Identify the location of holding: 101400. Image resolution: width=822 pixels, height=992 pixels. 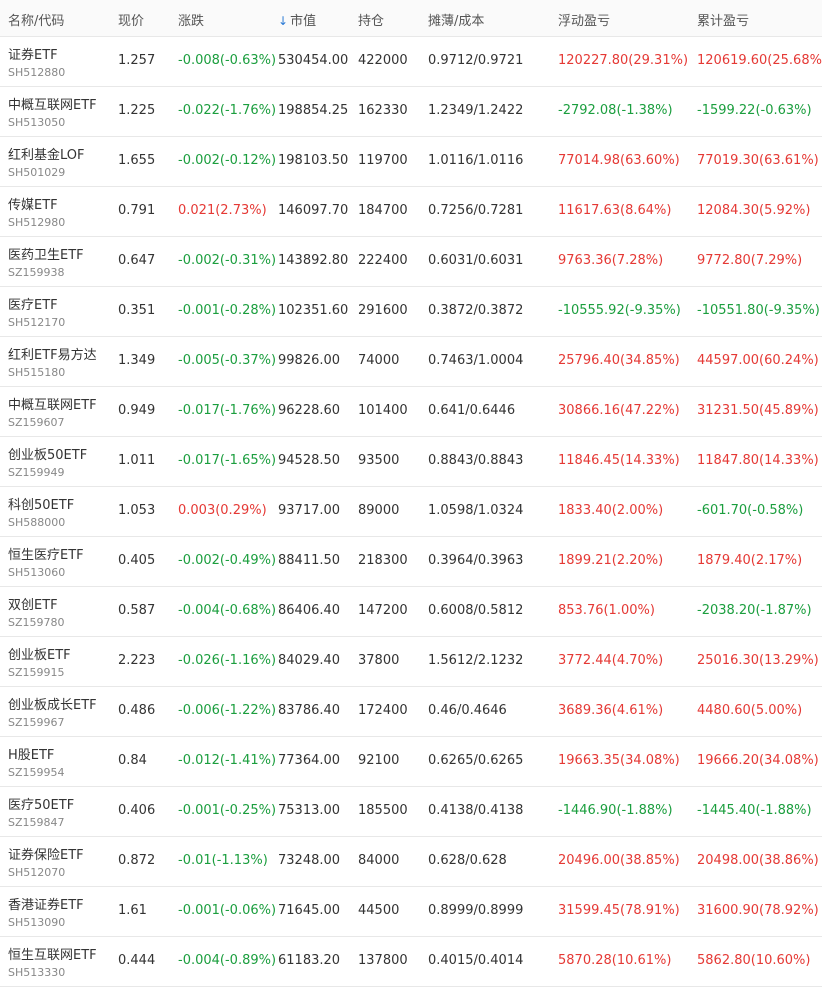
(383, 410).